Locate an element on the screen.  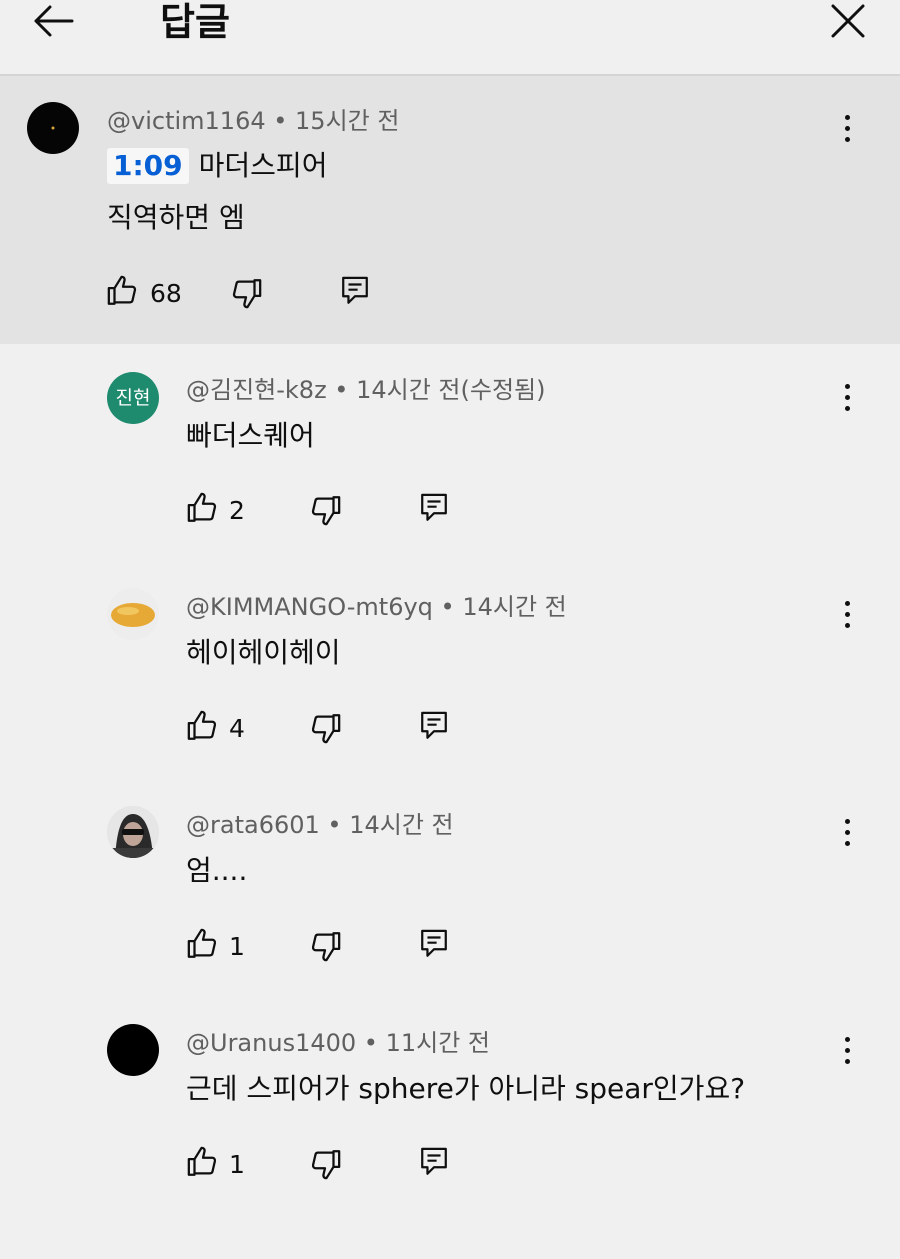
avatar-dot-icon is located at coordinates (53, 128).